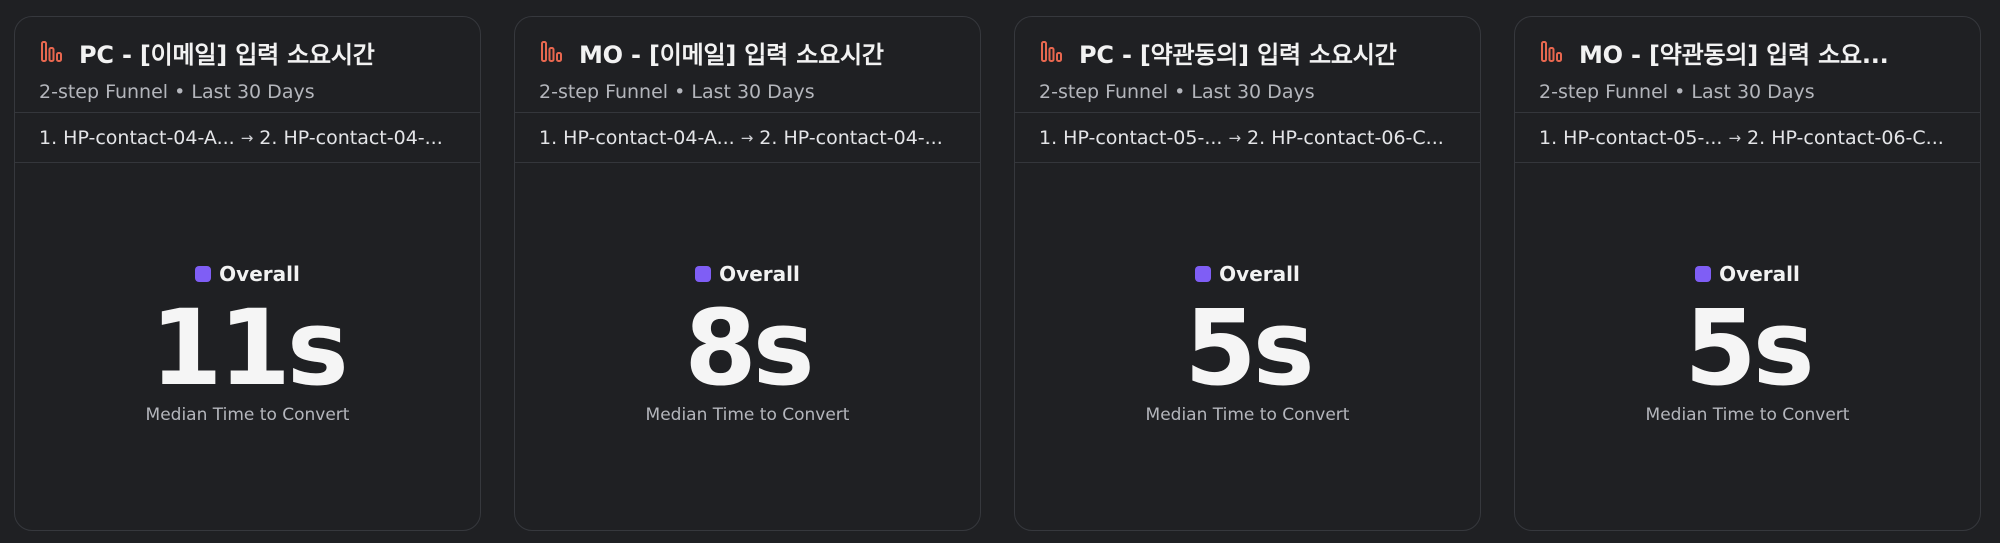  What do you see at coordinates (731, 52) in the screenshot?
I see `card-title: MO - [이메일] 입력 소요시간` at bounding box center [731, 52].